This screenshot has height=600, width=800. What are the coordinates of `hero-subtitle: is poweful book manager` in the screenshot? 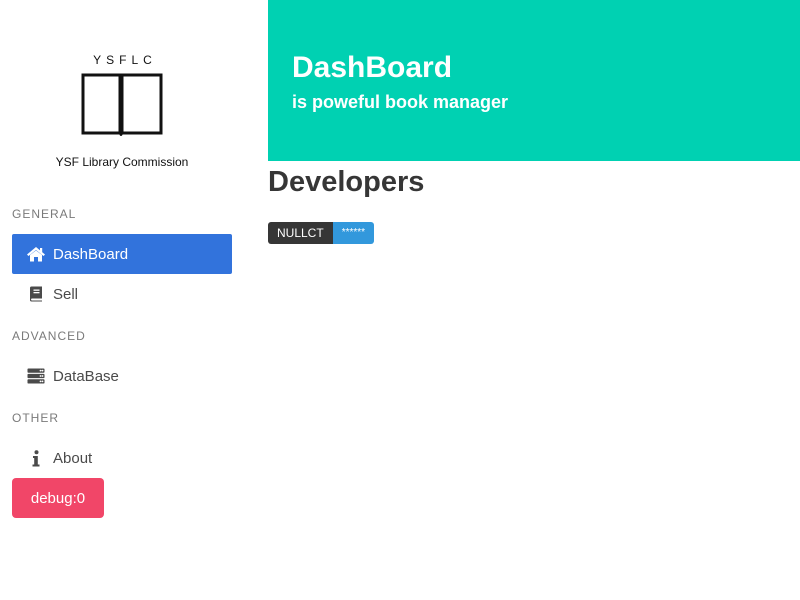 It's located at (400, 102).